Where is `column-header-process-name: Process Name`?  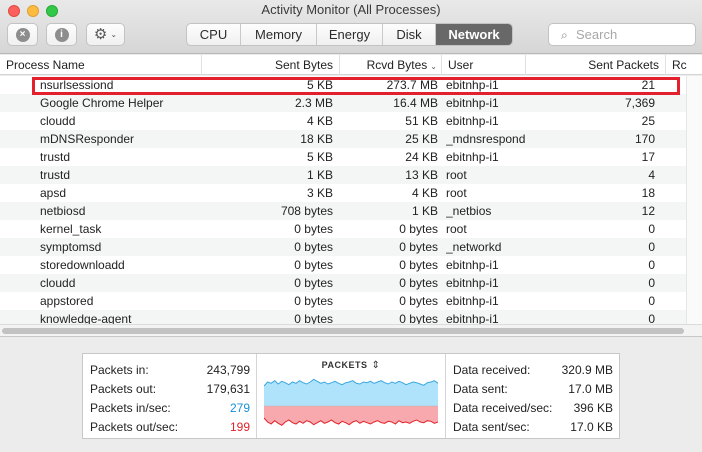
column-header-process-name: Process Name is located at coordinates (101, 65).